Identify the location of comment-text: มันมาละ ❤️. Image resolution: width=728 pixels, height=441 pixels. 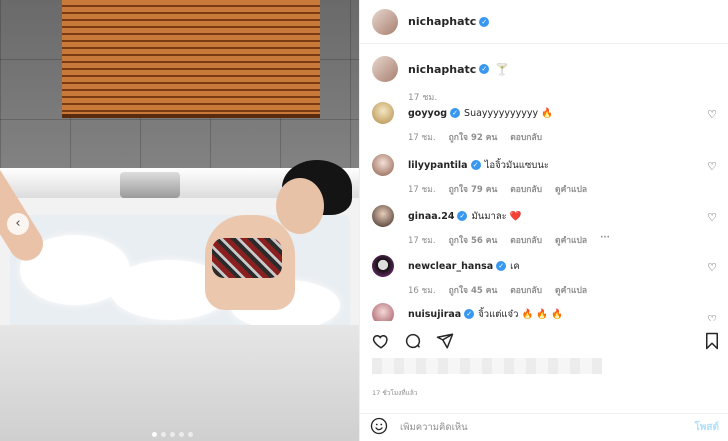
(496, 216).